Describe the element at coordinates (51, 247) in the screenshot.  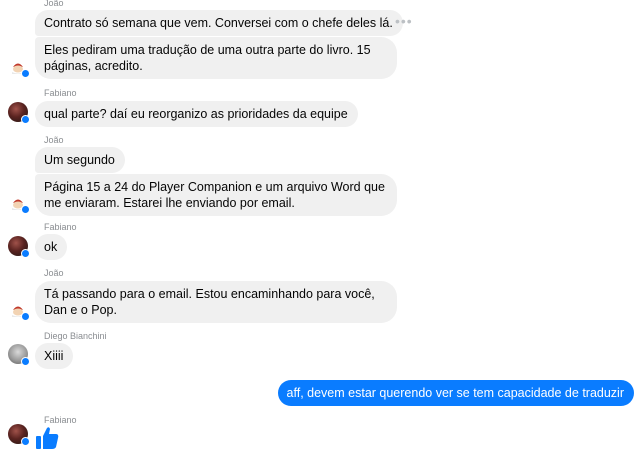
I see `message-bubble: ok` at that location.